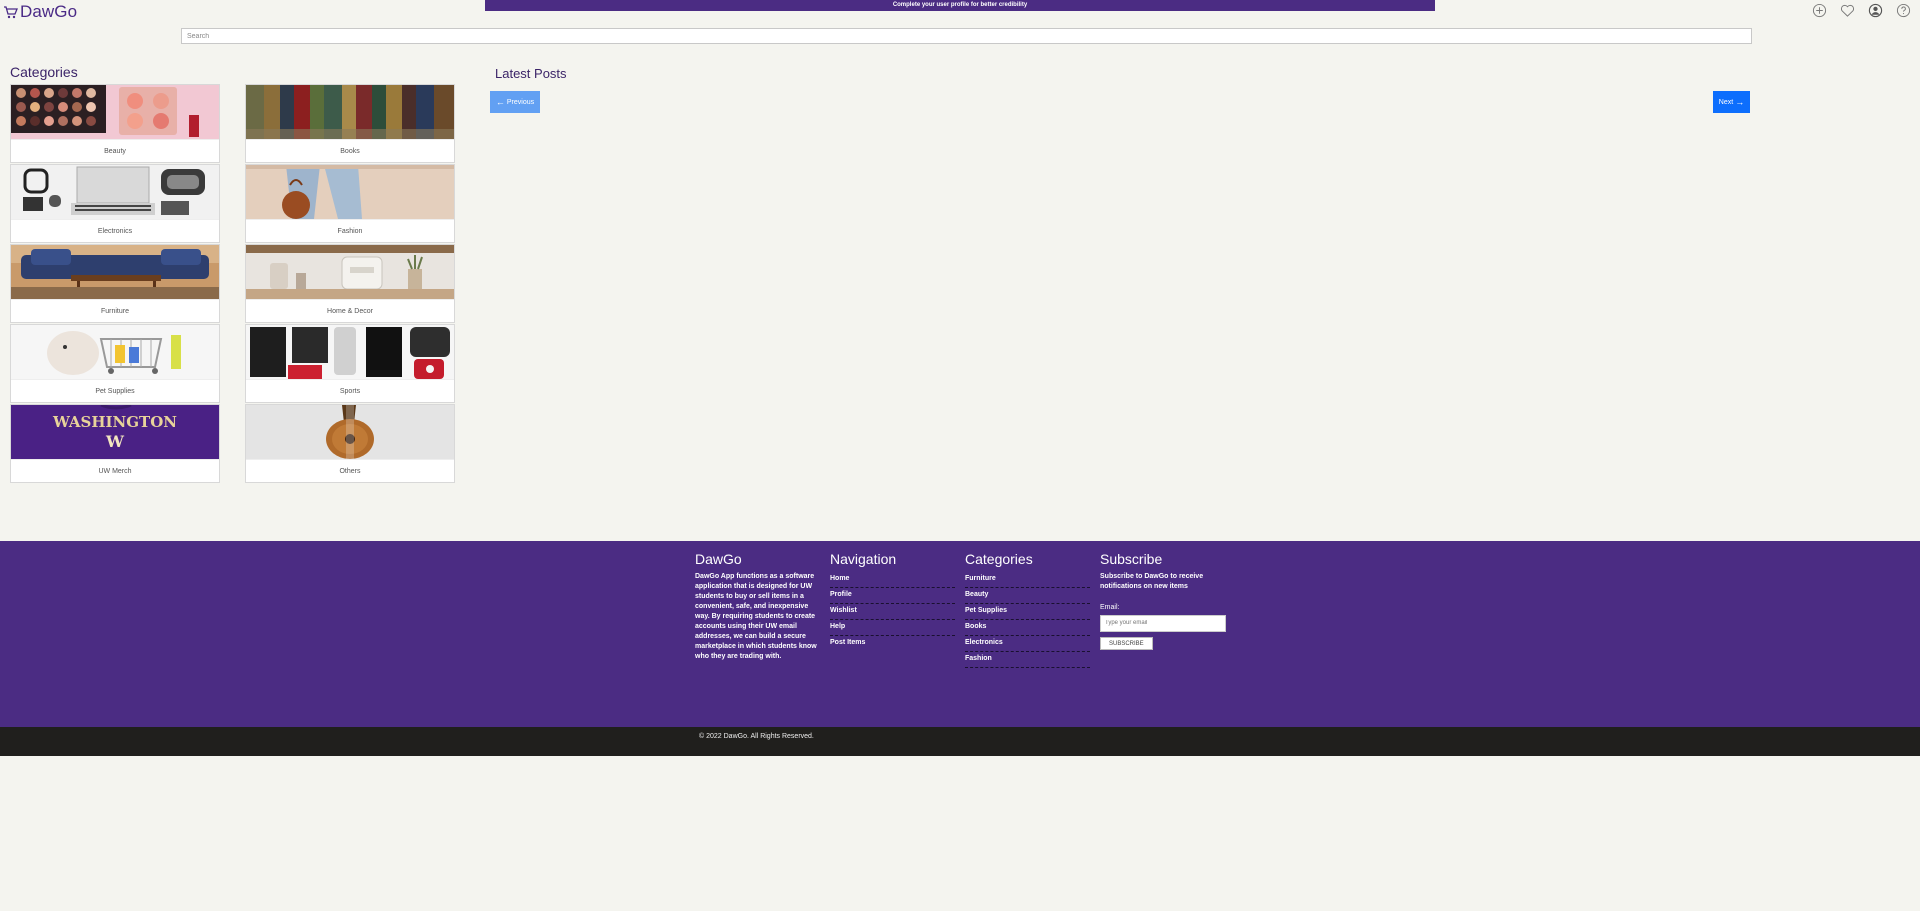 The width and height of the screenshot is (1920, 911). Describe the element at coordinates (892, 612) in the screenshot. I see `footer-link-wishlist: Wishlist` at that location.